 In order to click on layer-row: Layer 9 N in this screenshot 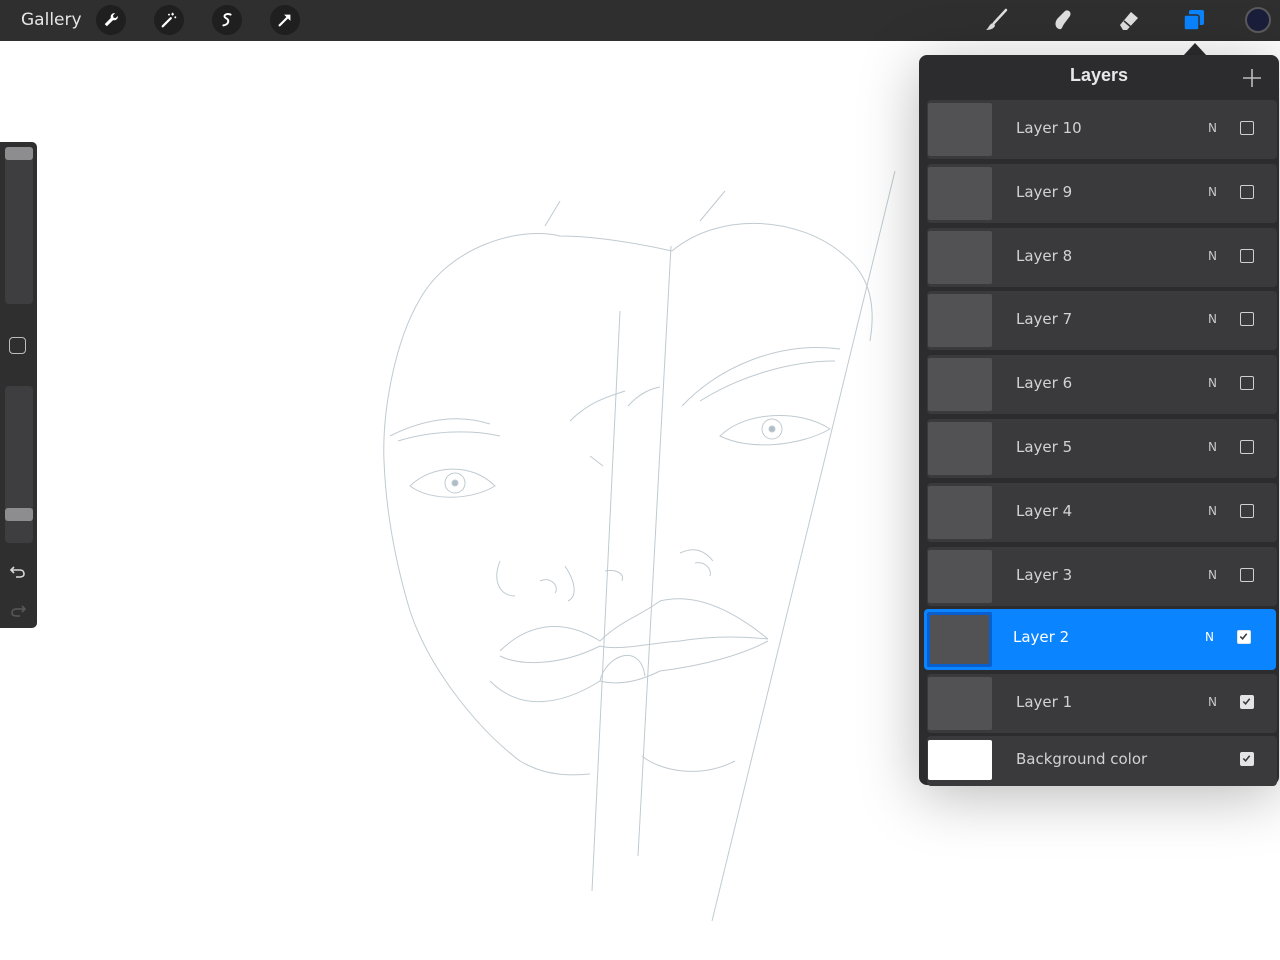, I will do `click(1102, 193)`.